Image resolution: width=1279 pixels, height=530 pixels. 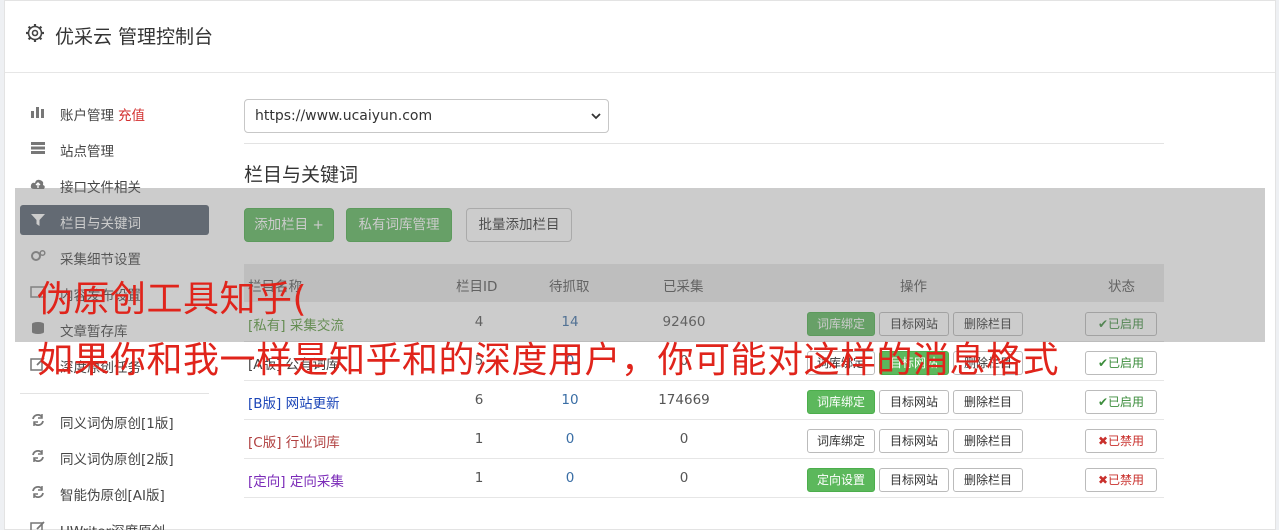 What do you see at coordinates (112, 525) in the screenshot?
I see `sidebar-item-label: UWriter深度原创` at bounding box center [112, 525].